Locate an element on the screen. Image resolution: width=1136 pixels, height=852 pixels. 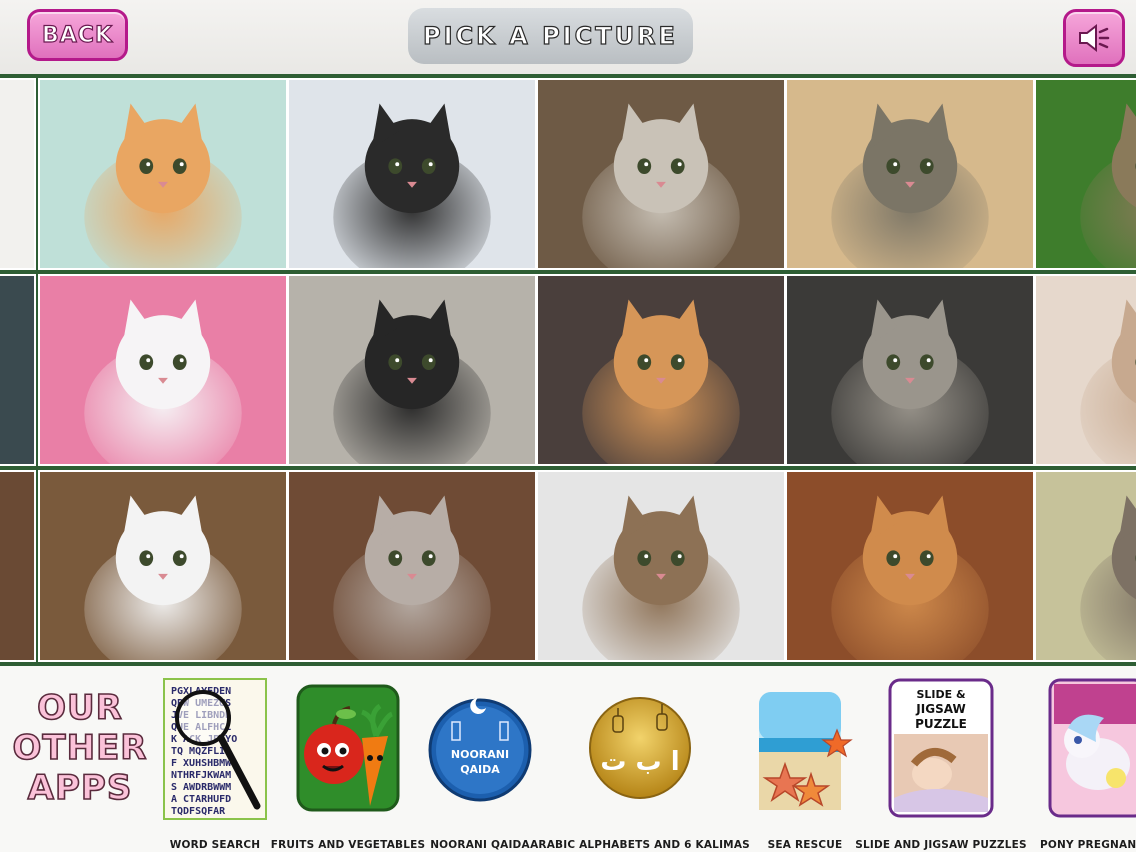
word-search-row: F XUHSHBMW is located at coordinates (201, 763).